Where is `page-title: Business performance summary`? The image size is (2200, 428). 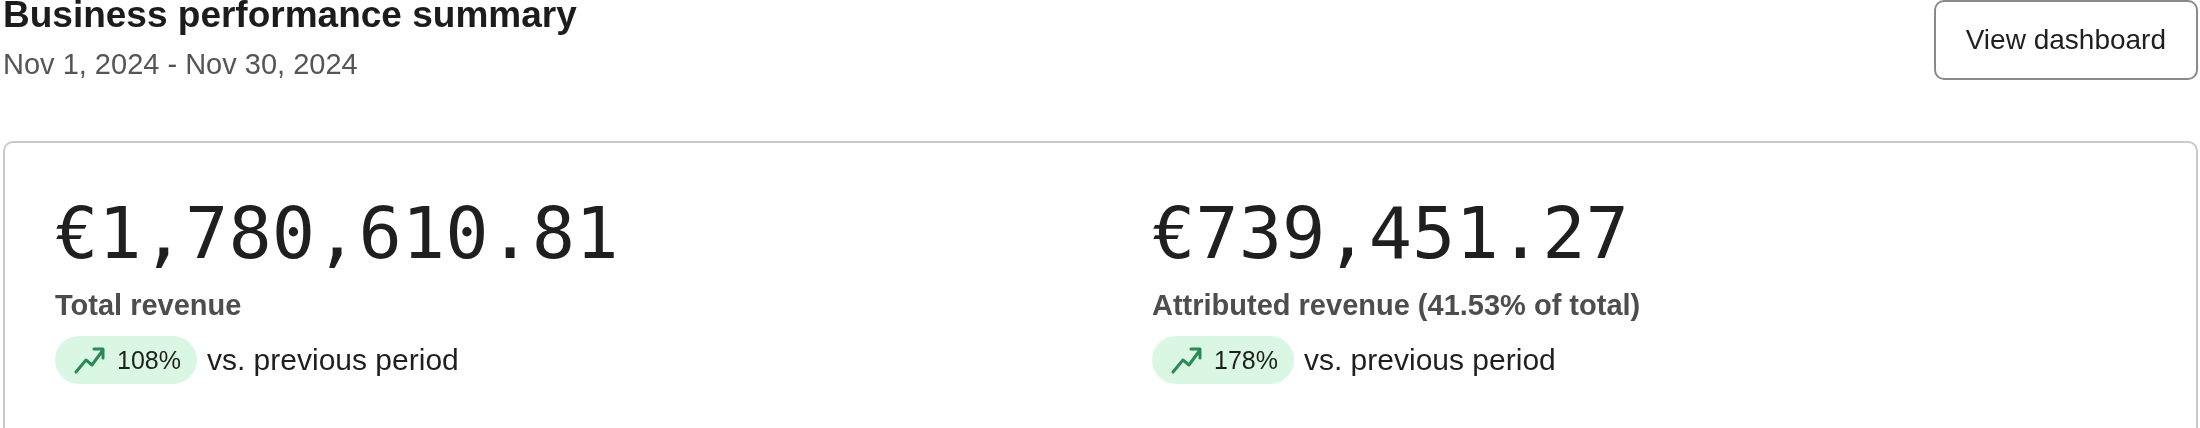 page-title: Business performance summary is located at coordinates (290, 17).